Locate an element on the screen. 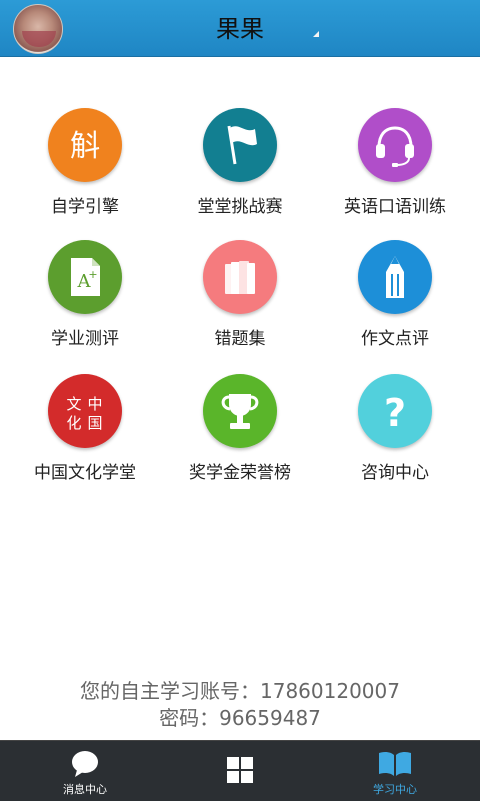  grid-item-label: 英语口语训练 is located at coordinates (395, 207).